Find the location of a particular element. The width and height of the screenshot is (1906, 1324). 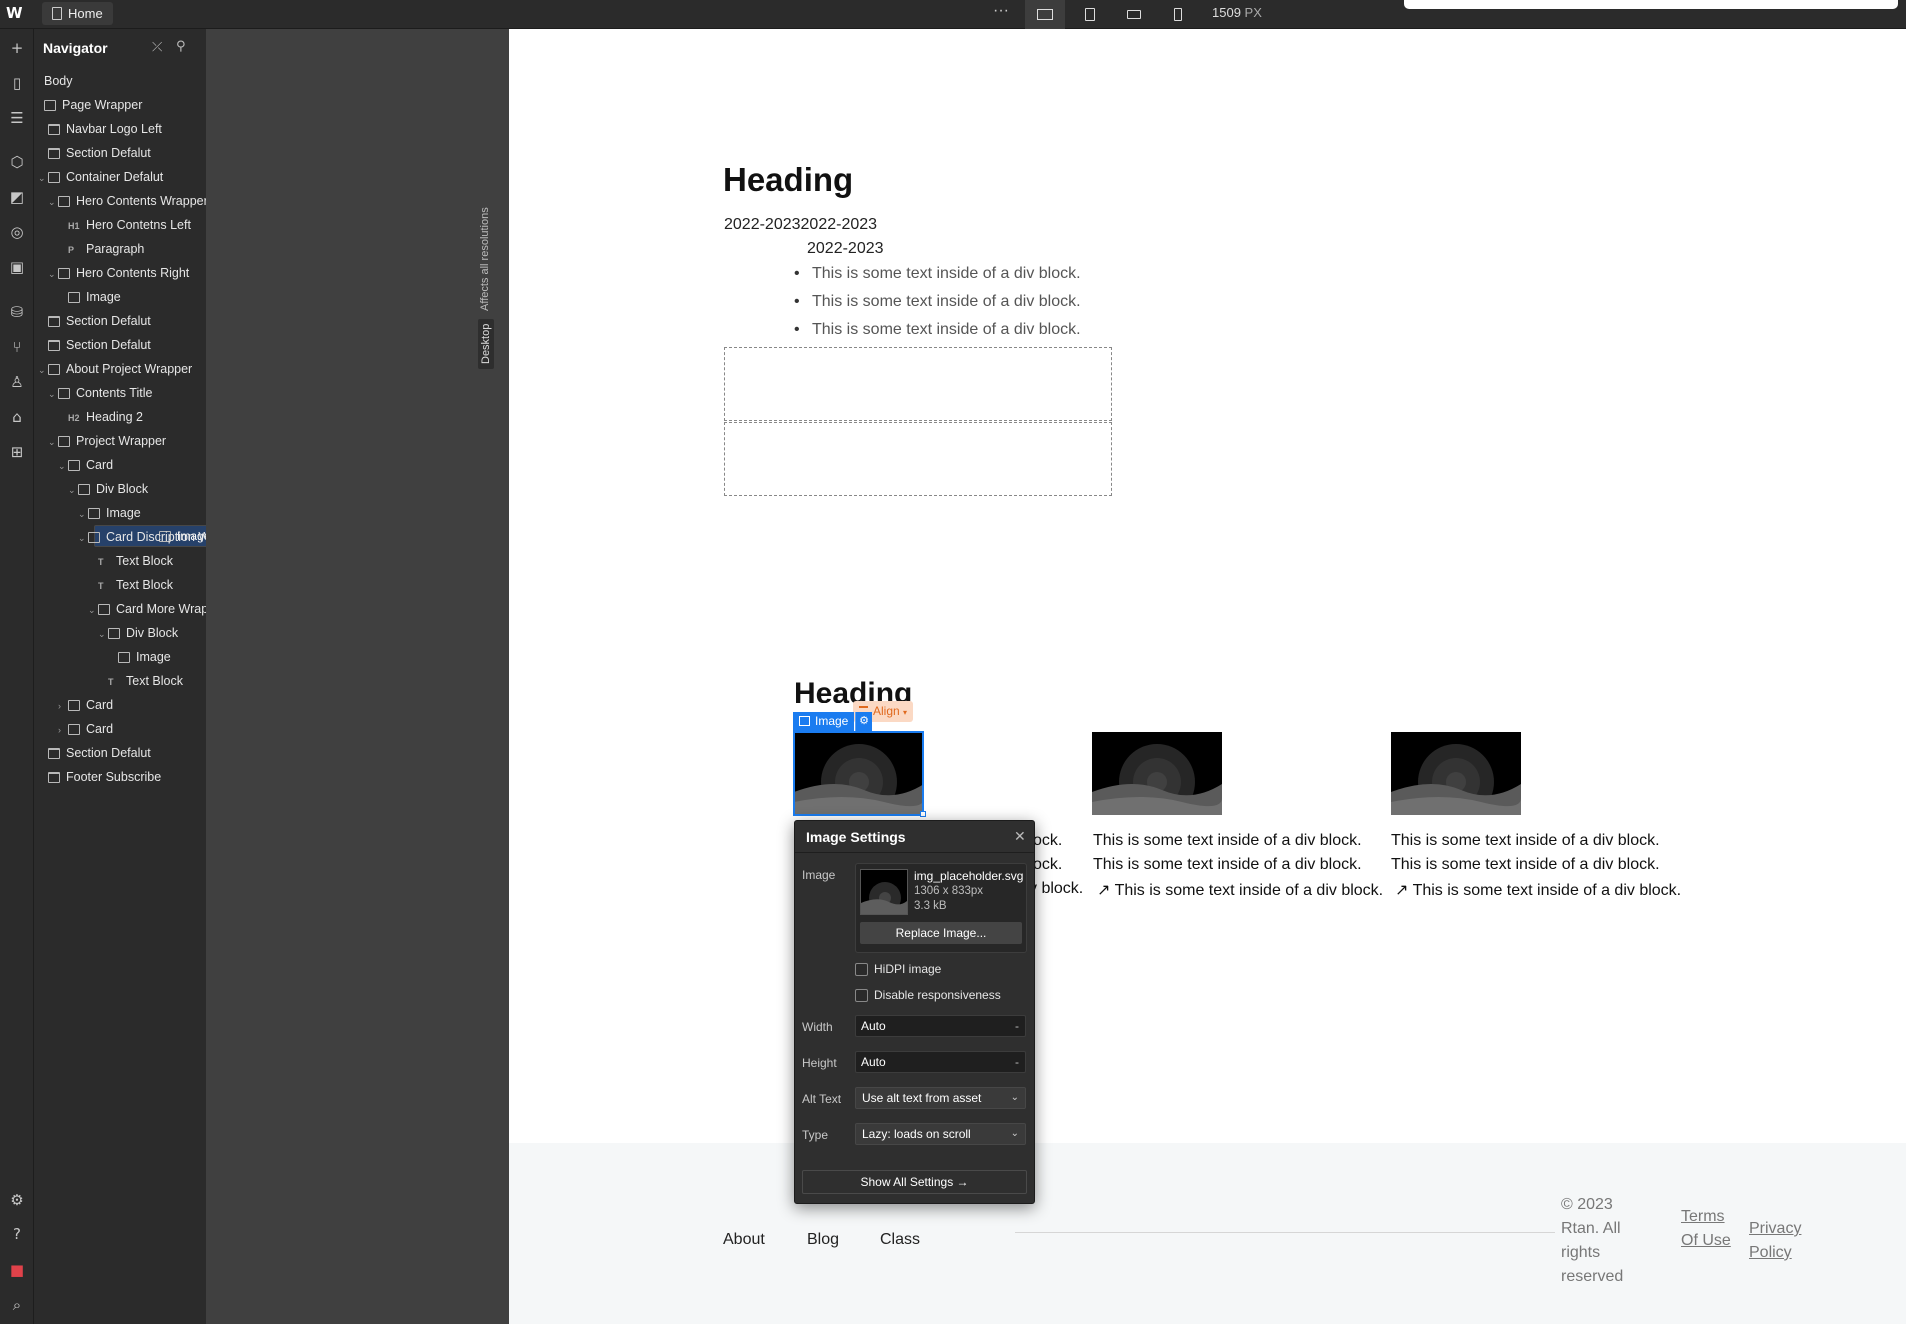

navigator-item: ⌄ Card is located at coordinates (120, 465).